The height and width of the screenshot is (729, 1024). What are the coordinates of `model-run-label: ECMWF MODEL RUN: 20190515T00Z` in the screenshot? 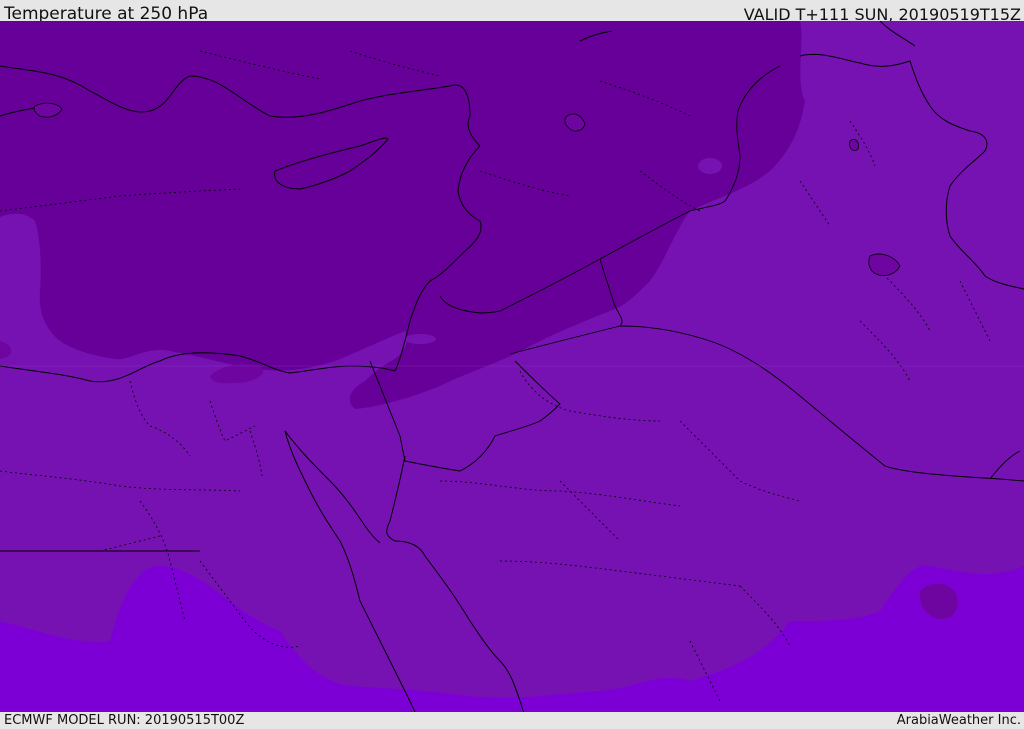 It's located at (124, 720).